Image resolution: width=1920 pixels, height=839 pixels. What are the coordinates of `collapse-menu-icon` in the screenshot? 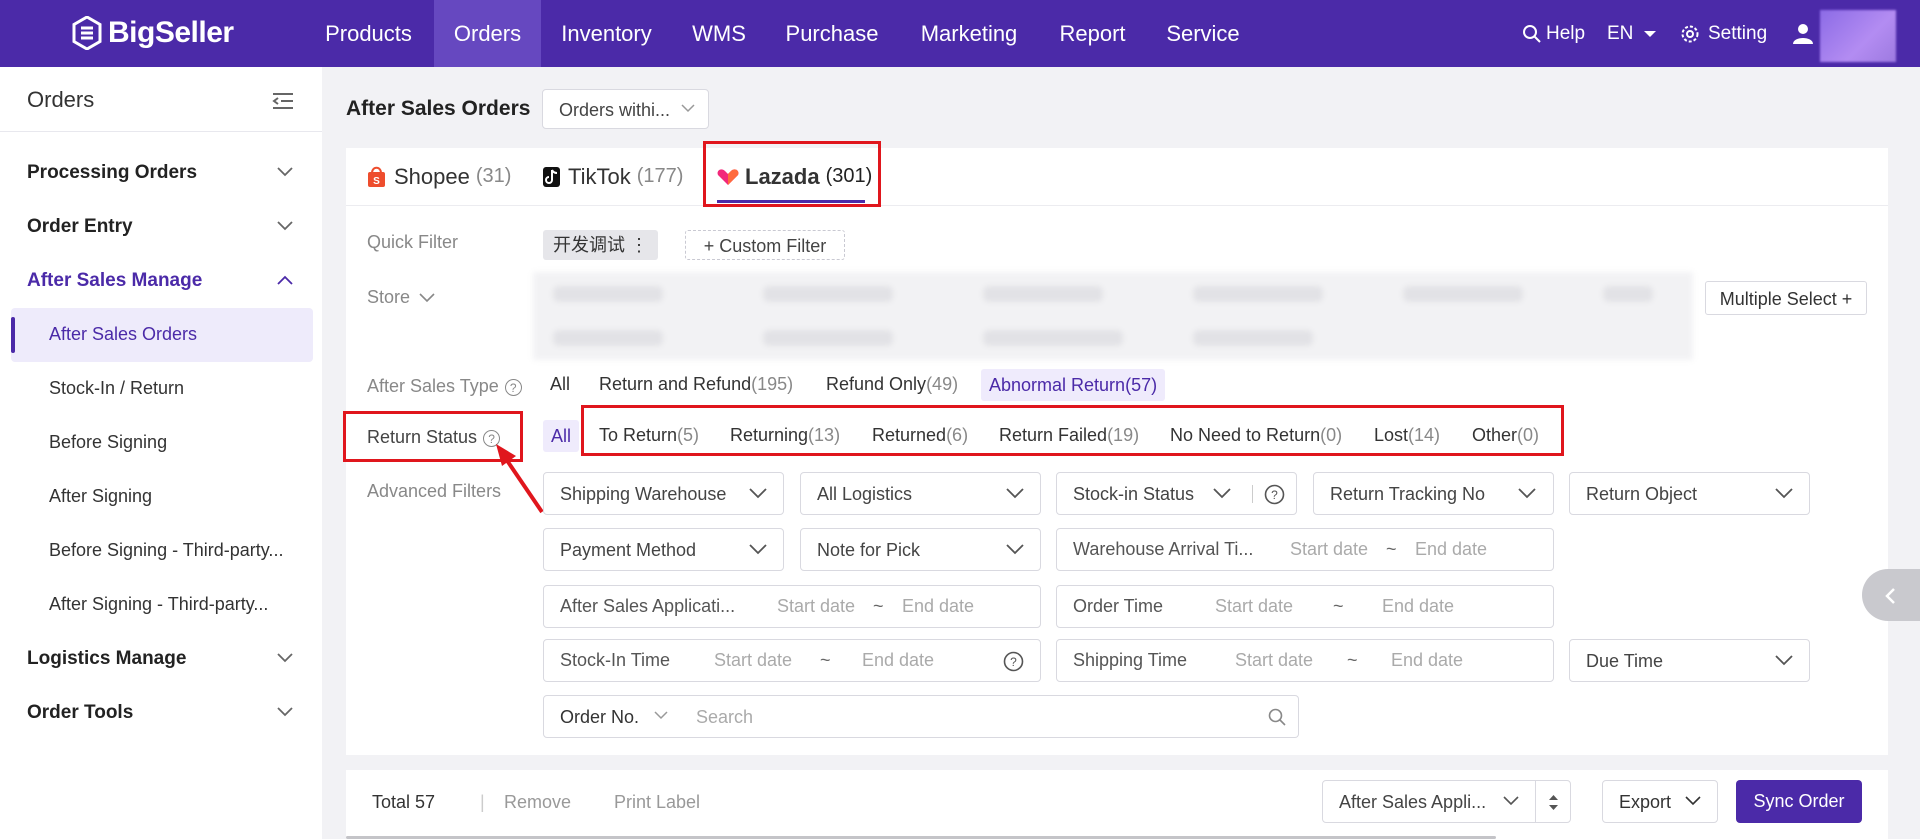 It's located at (283, 101).